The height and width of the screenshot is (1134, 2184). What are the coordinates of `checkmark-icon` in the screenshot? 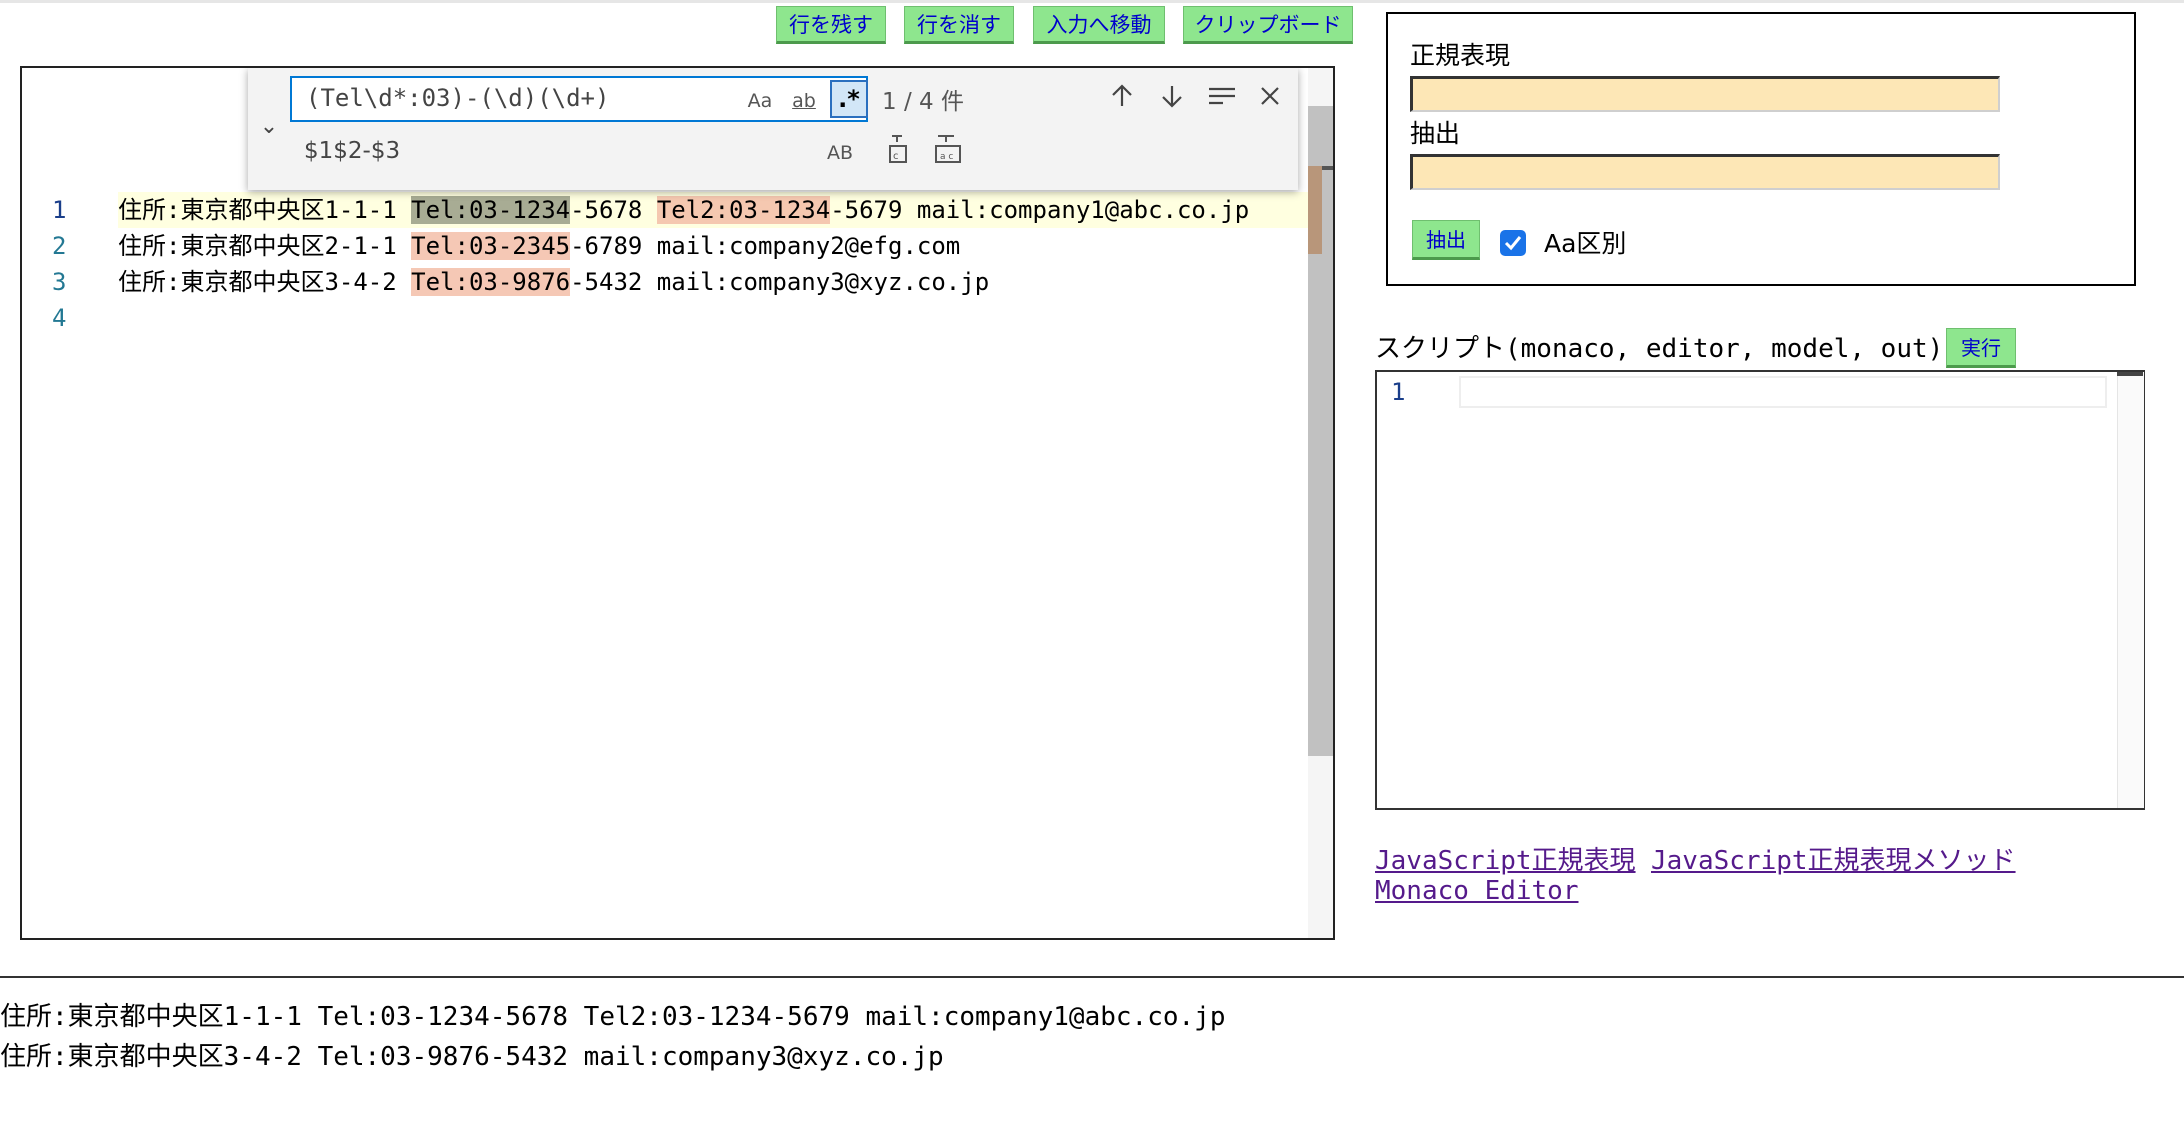 It's located at (1513, 243).